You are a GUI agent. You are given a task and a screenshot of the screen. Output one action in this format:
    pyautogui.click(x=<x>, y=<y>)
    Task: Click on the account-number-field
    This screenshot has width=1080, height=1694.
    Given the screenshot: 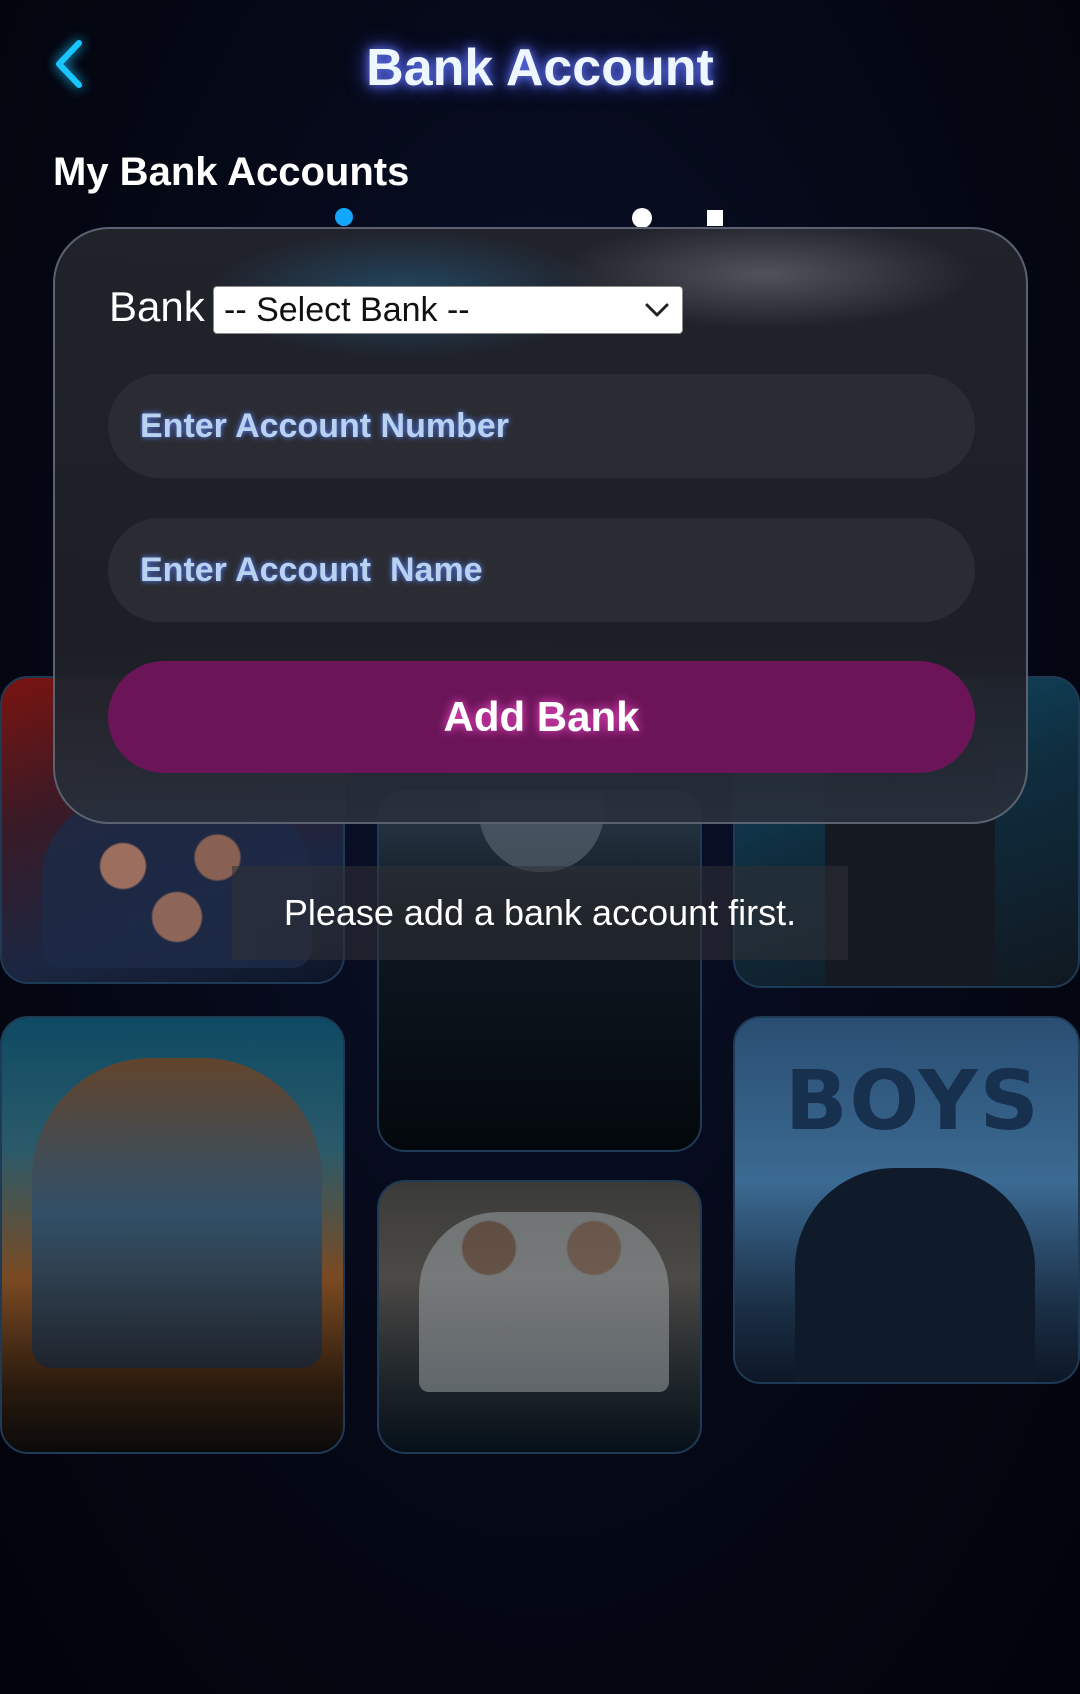 What is the action you would take?
    pyautogui.click(x=541, y=426)
    